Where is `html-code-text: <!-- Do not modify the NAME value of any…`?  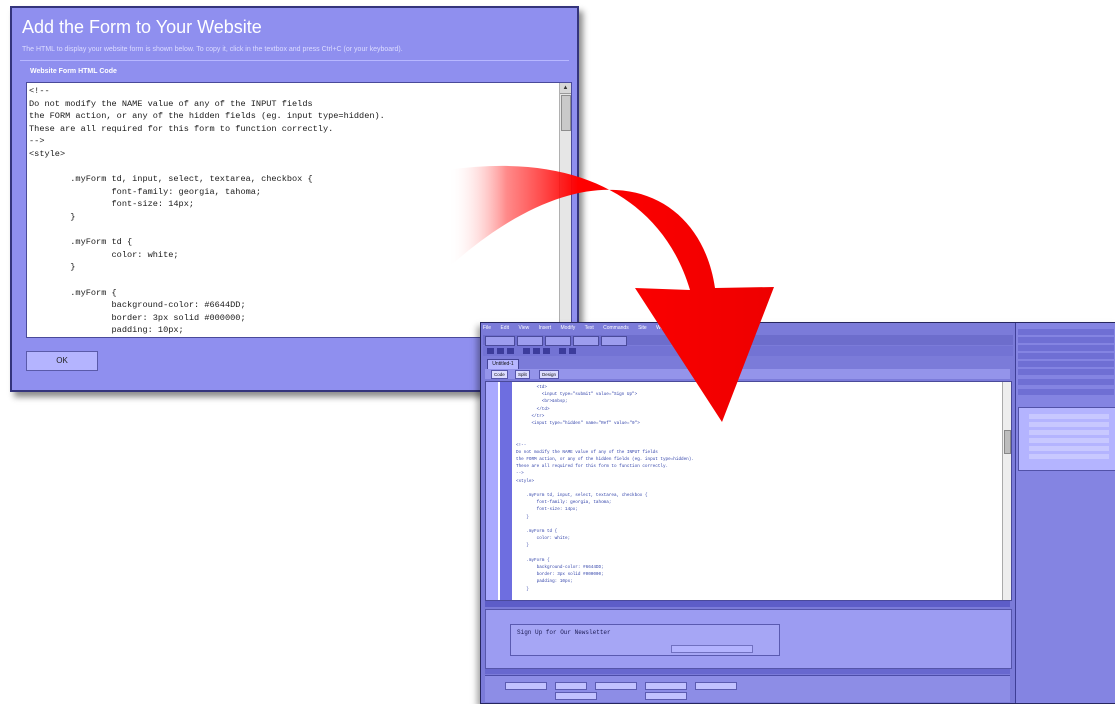 html-code-text: <!-- Do not modify the NAME value of any… is located at coordinates (207, 211).